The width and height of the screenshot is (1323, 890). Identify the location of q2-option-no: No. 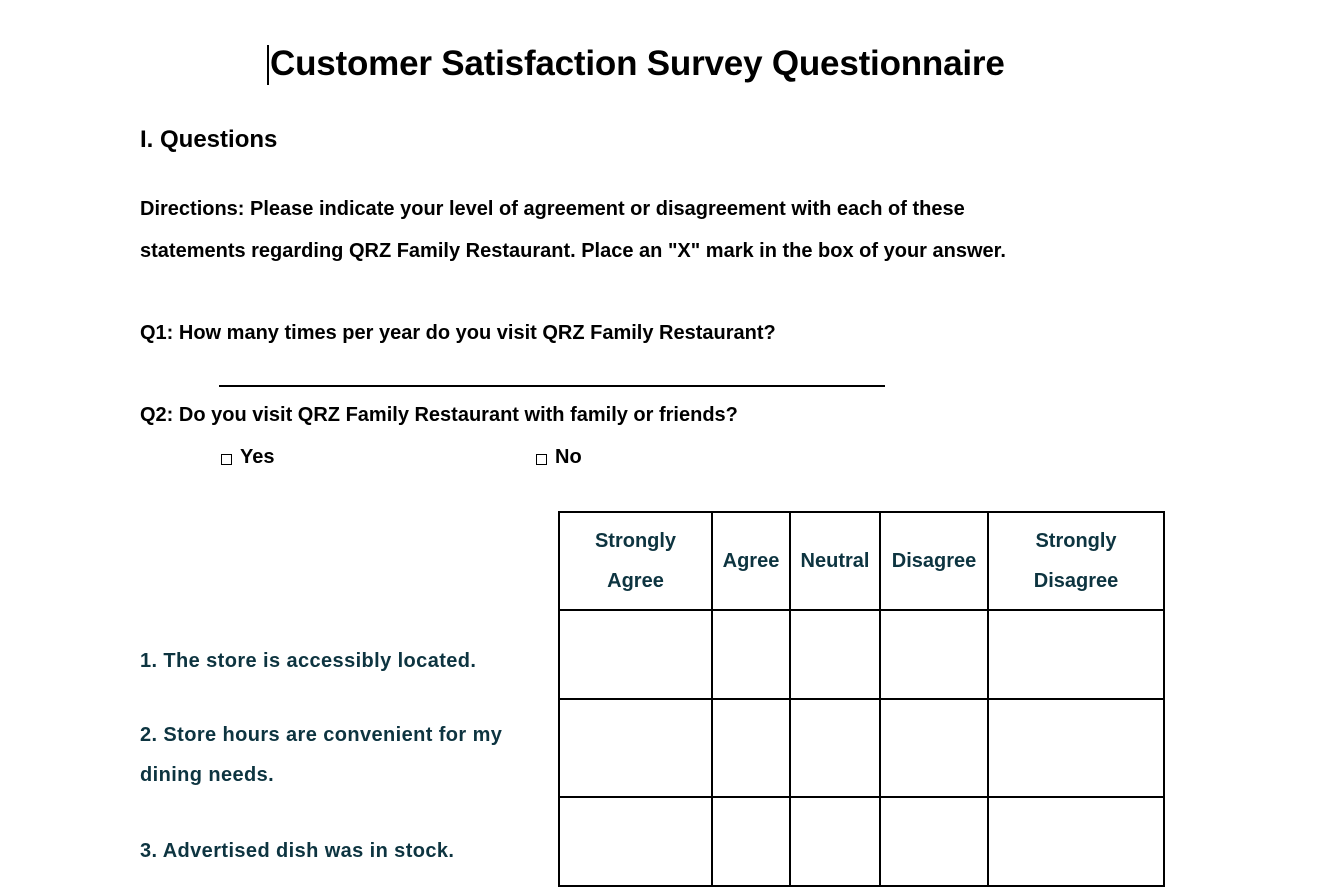
(559, 457).